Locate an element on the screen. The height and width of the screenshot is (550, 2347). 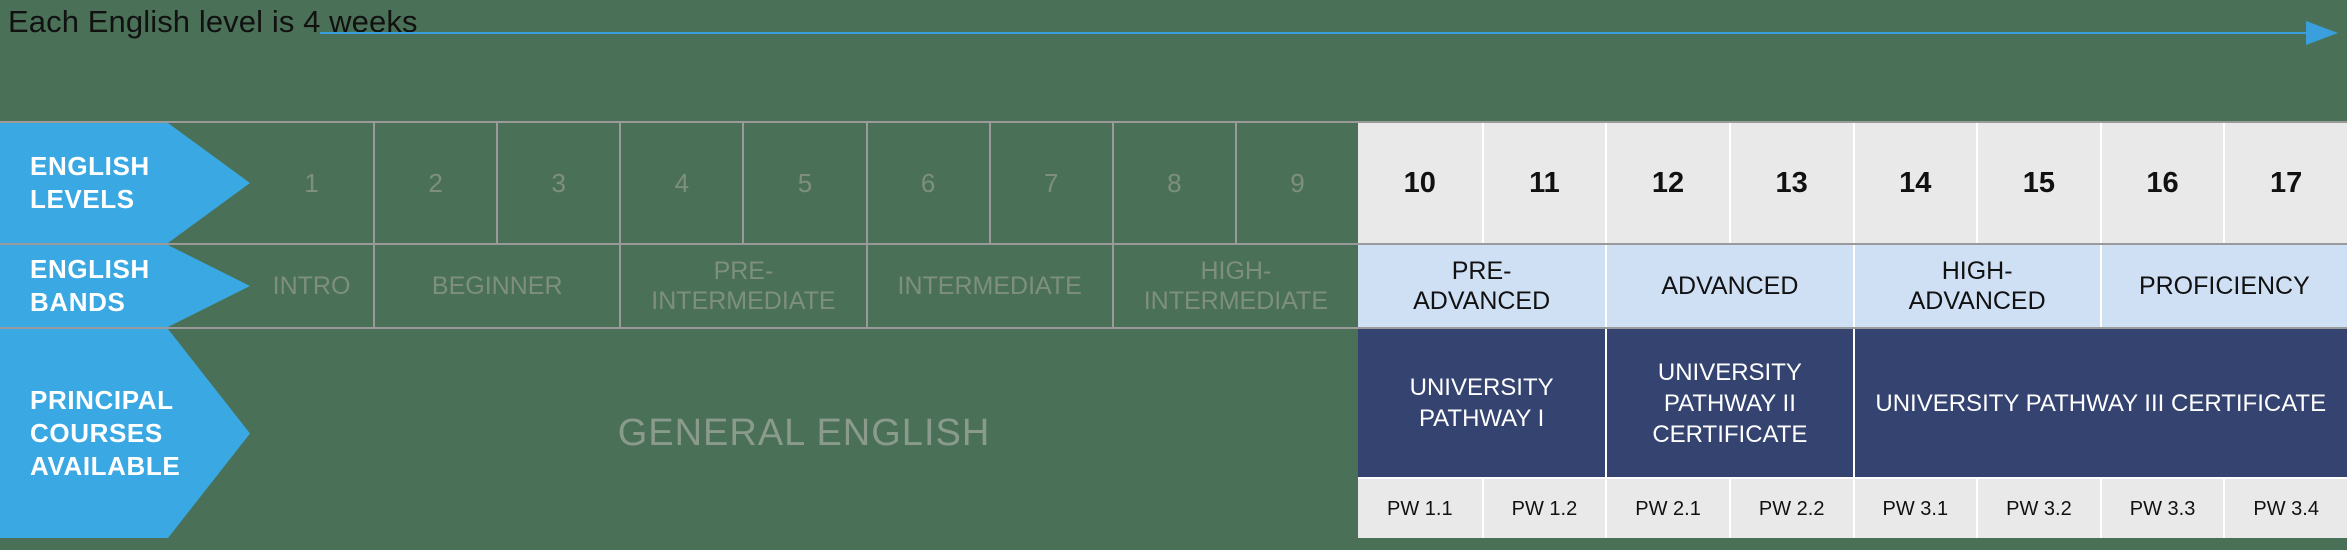
pw-module-pw-2-1-label: PW 2.1 is located at coordinates (1668, 508).